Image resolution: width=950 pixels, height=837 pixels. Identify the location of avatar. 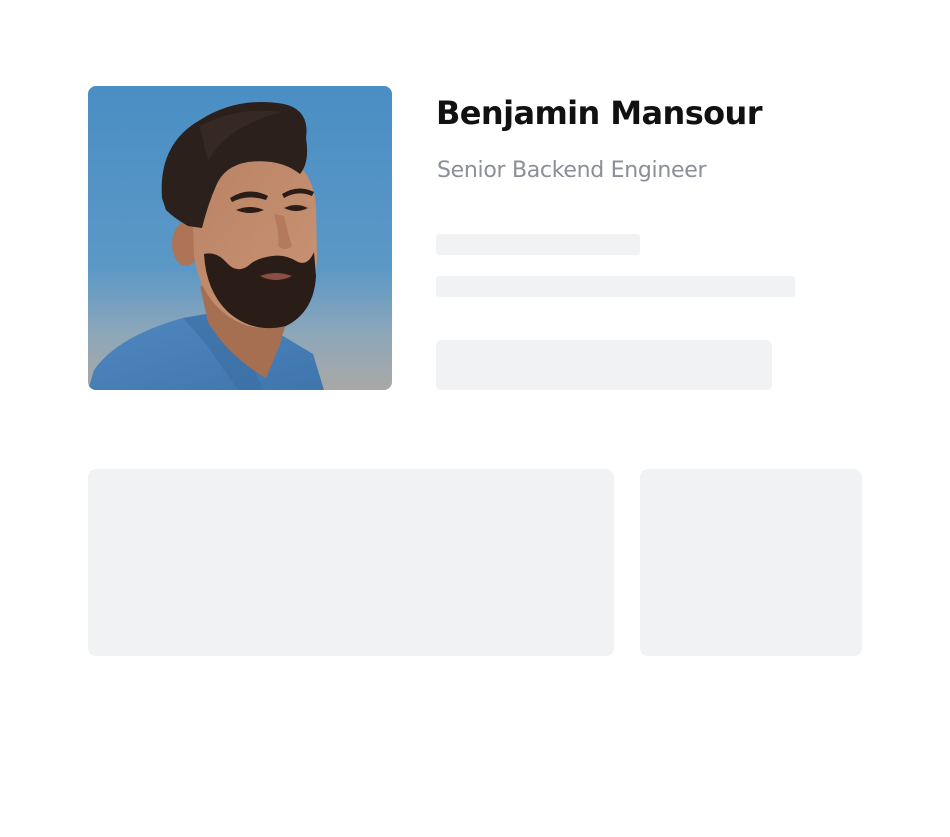
(240, 238).